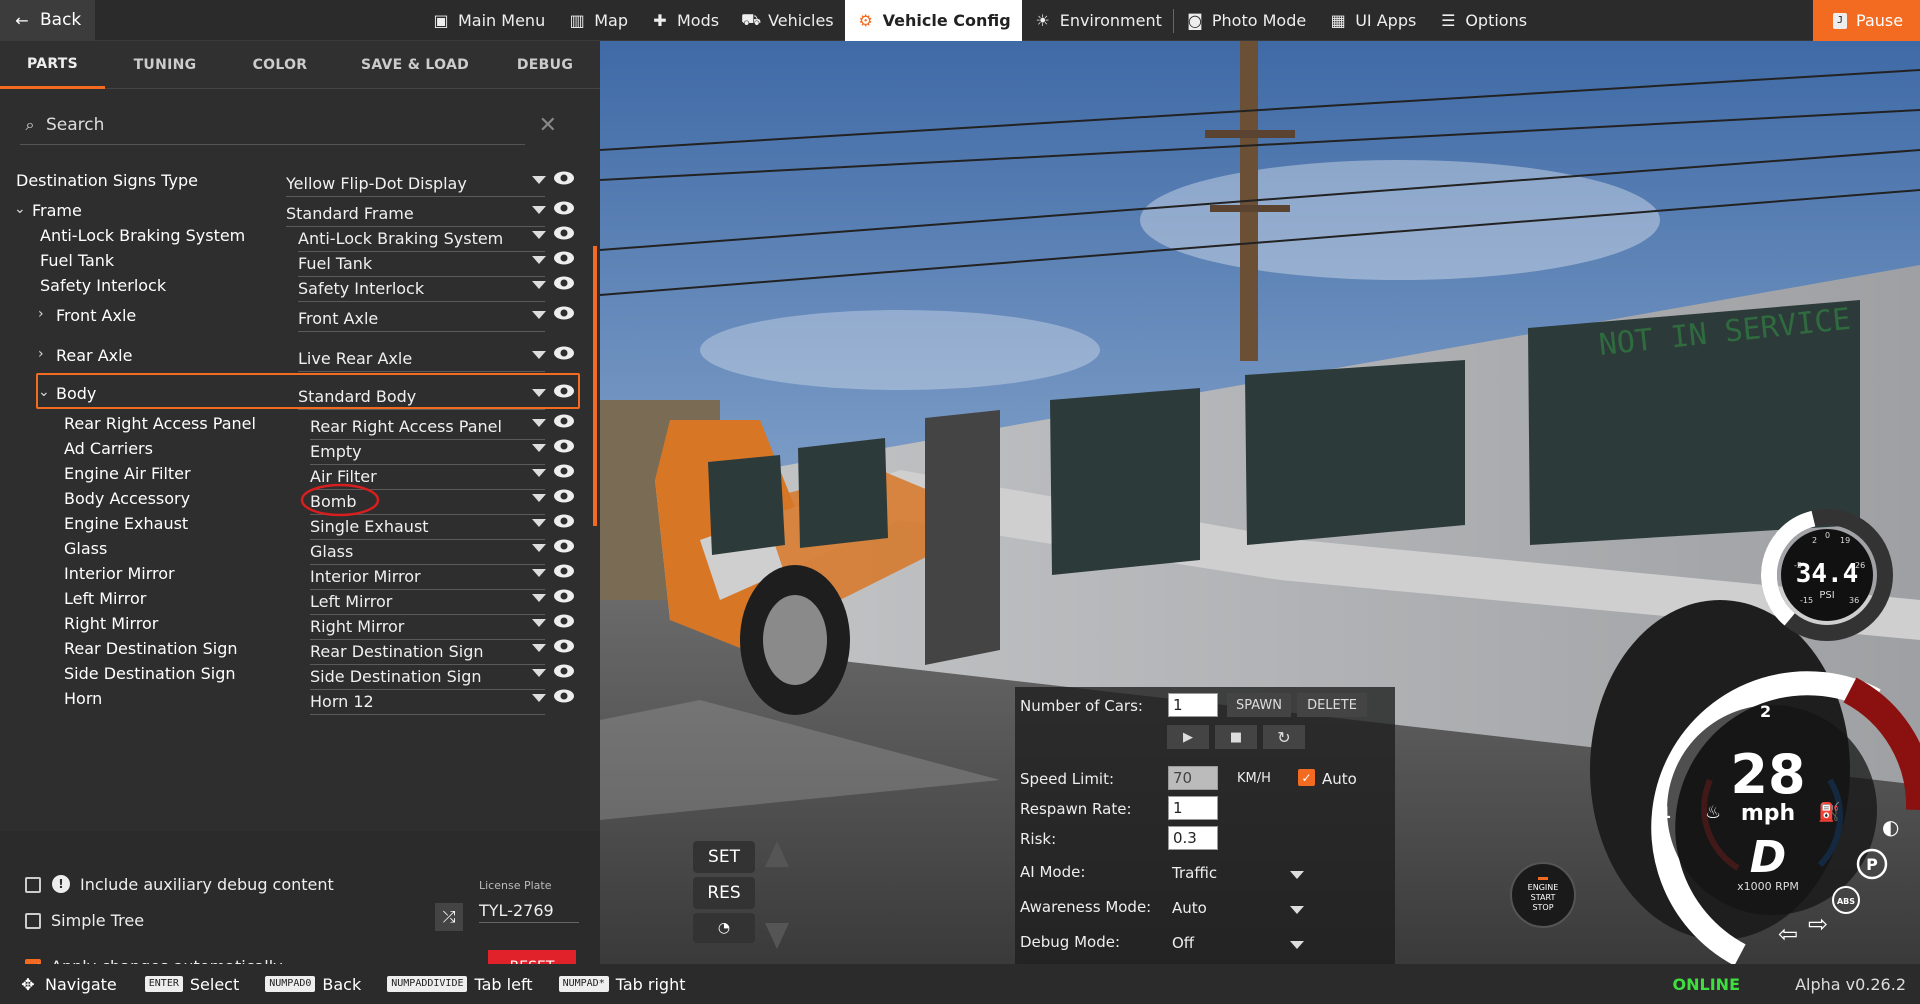  I want to click on cruise-up-icon, so click(777, 854).